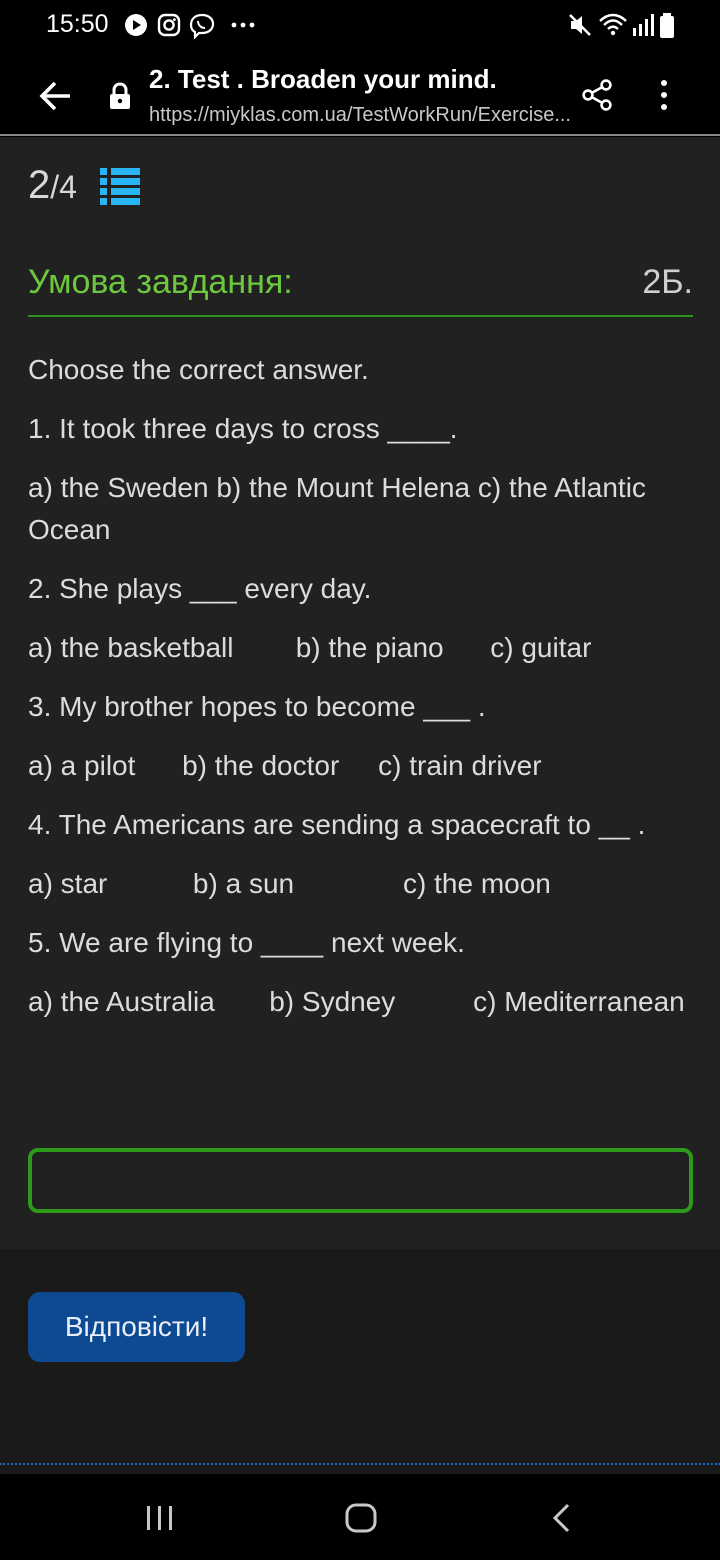 This screenshot has height=1560, width=720. Describe the element at coordinates (63, 187) in the screenshot. I see `progress-total: /4` at that location.